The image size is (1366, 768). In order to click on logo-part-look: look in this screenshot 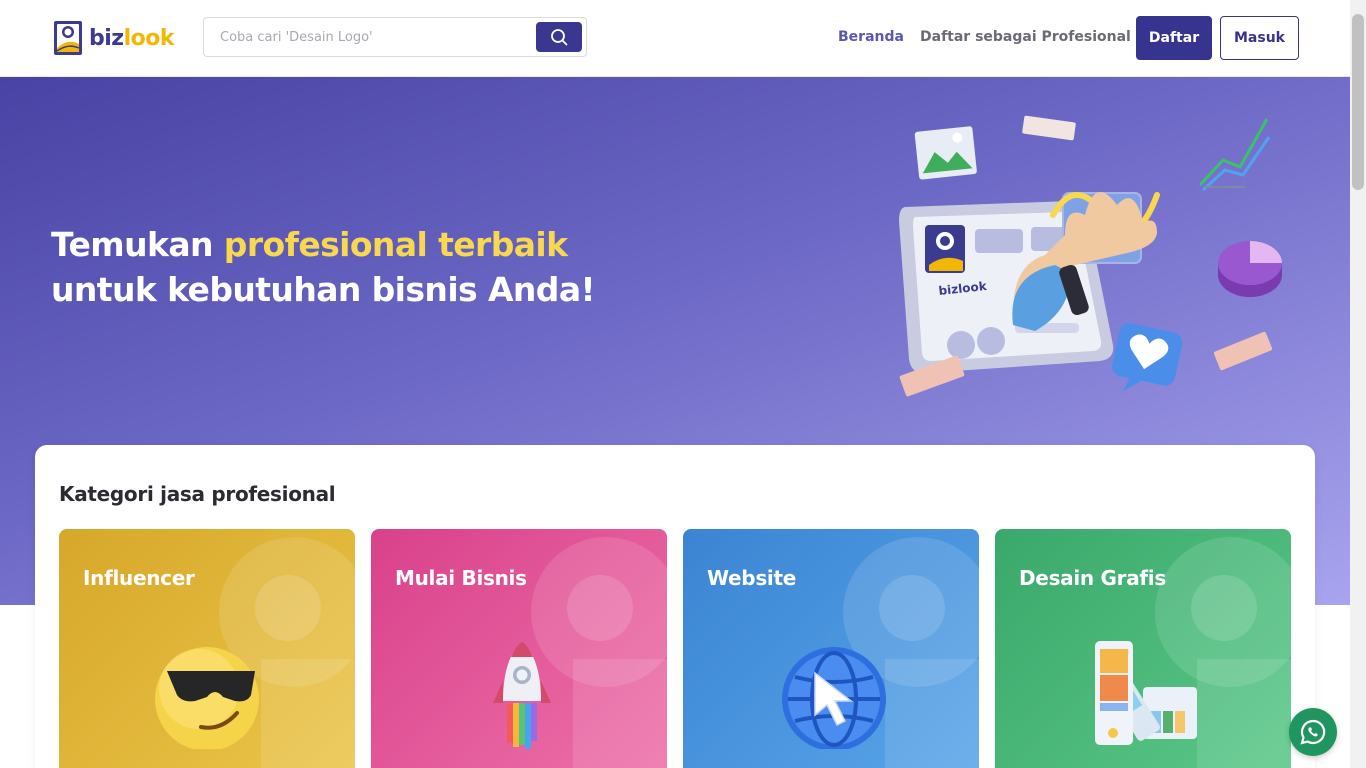, I will do `click(149, 38)`.